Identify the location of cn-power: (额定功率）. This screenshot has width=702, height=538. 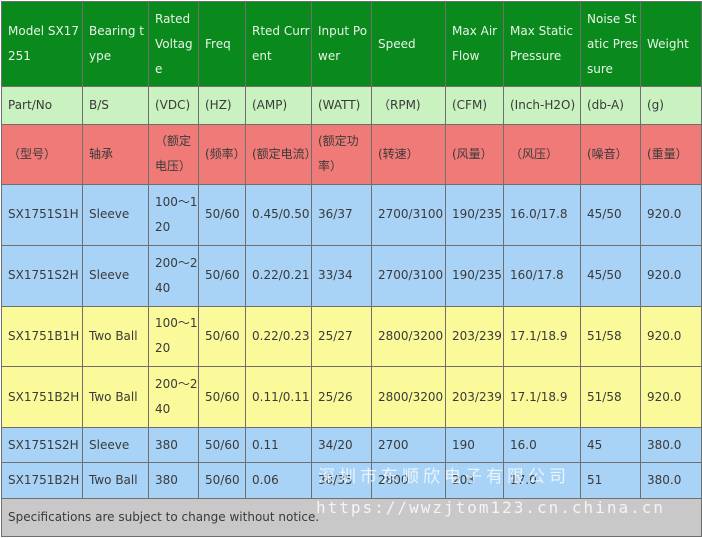
(341, 154).